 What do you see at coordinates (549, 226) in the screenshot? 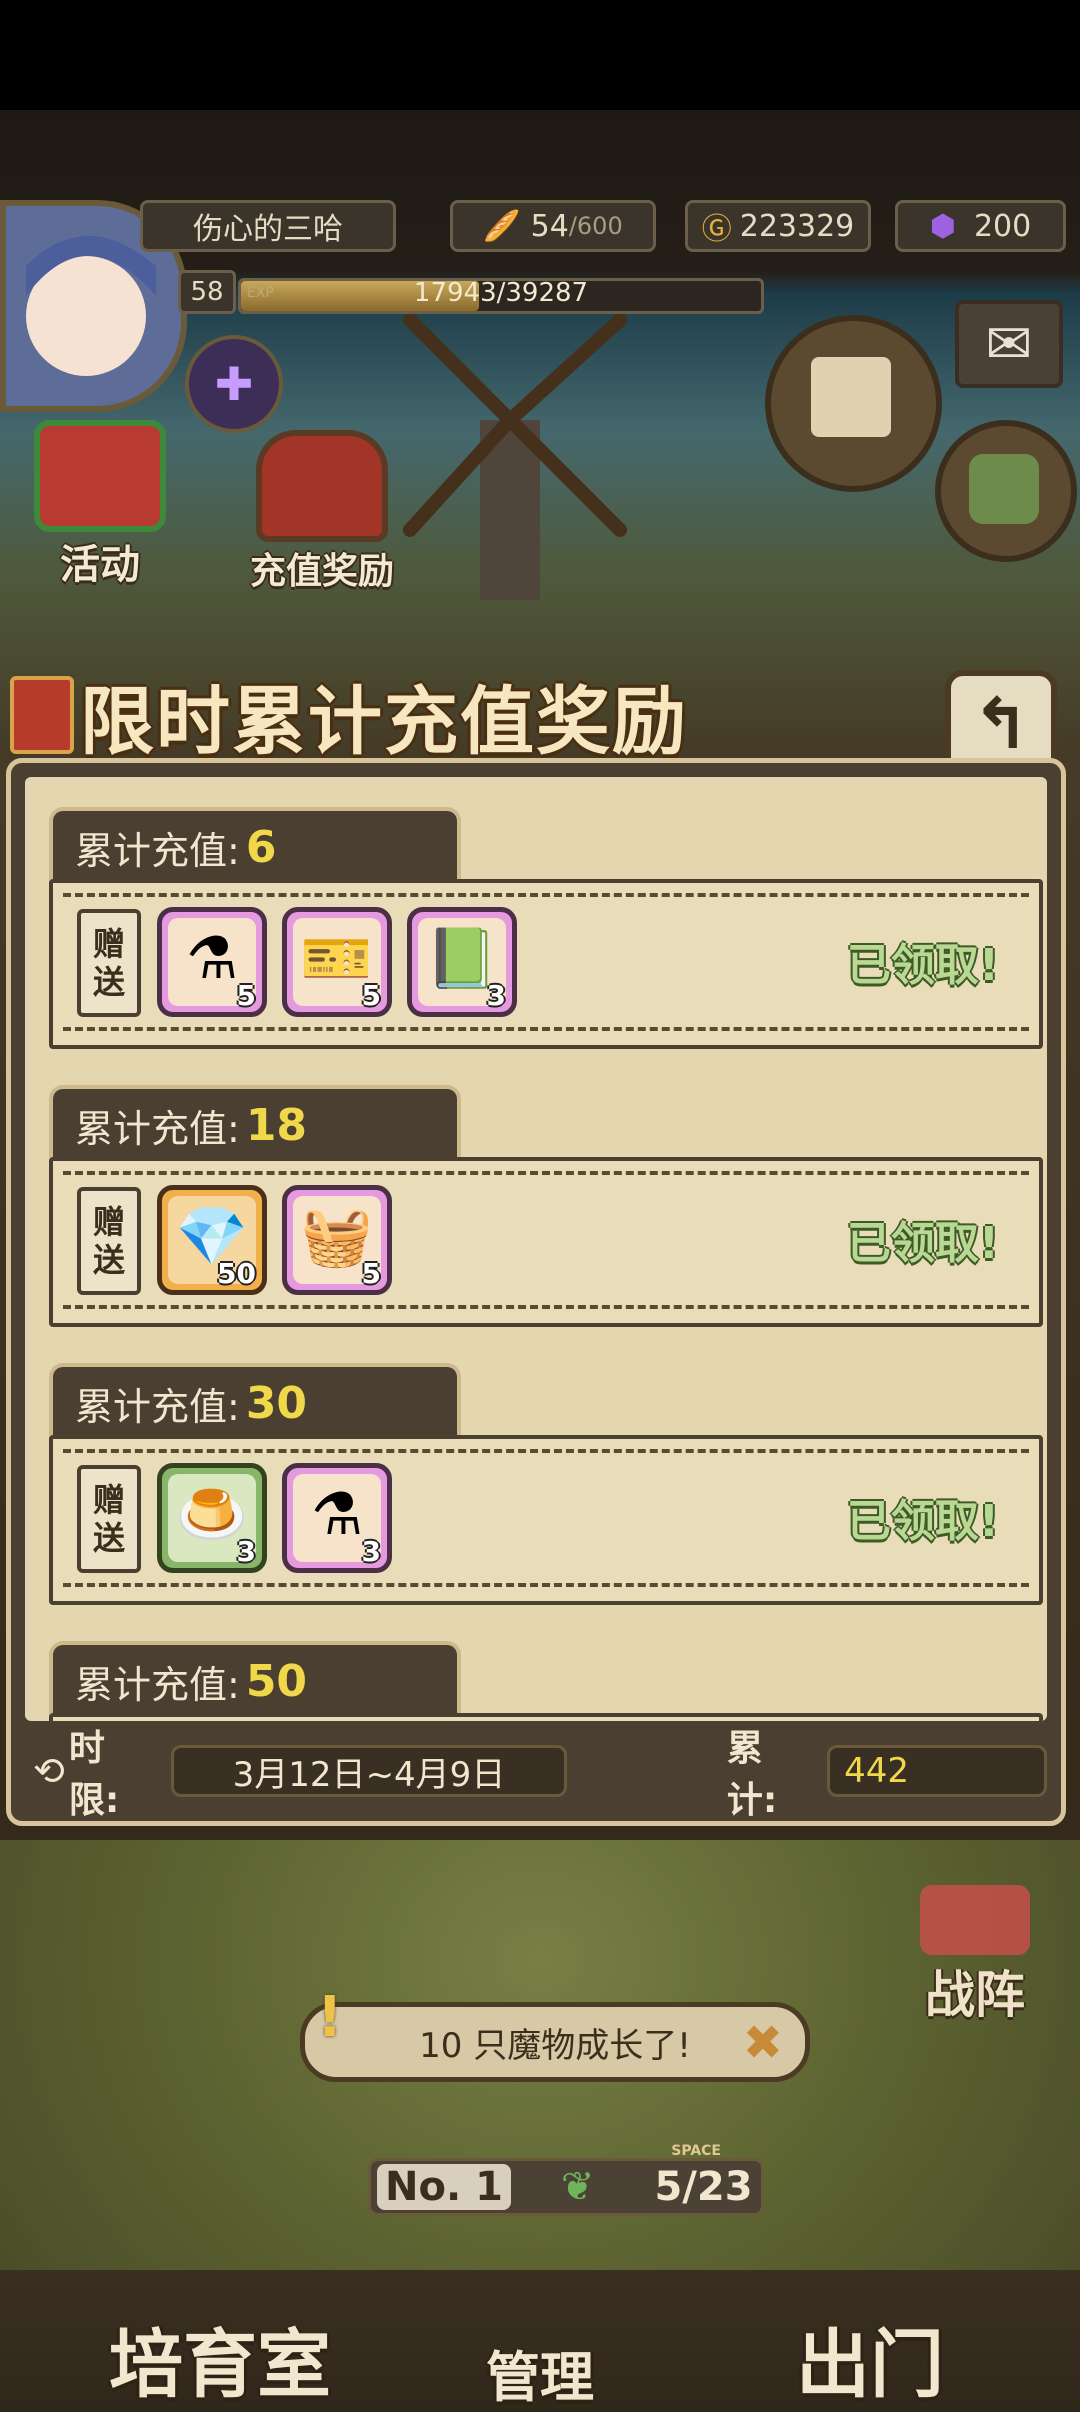
I see `stamina-current: 54` at bounding box center [549, 226].